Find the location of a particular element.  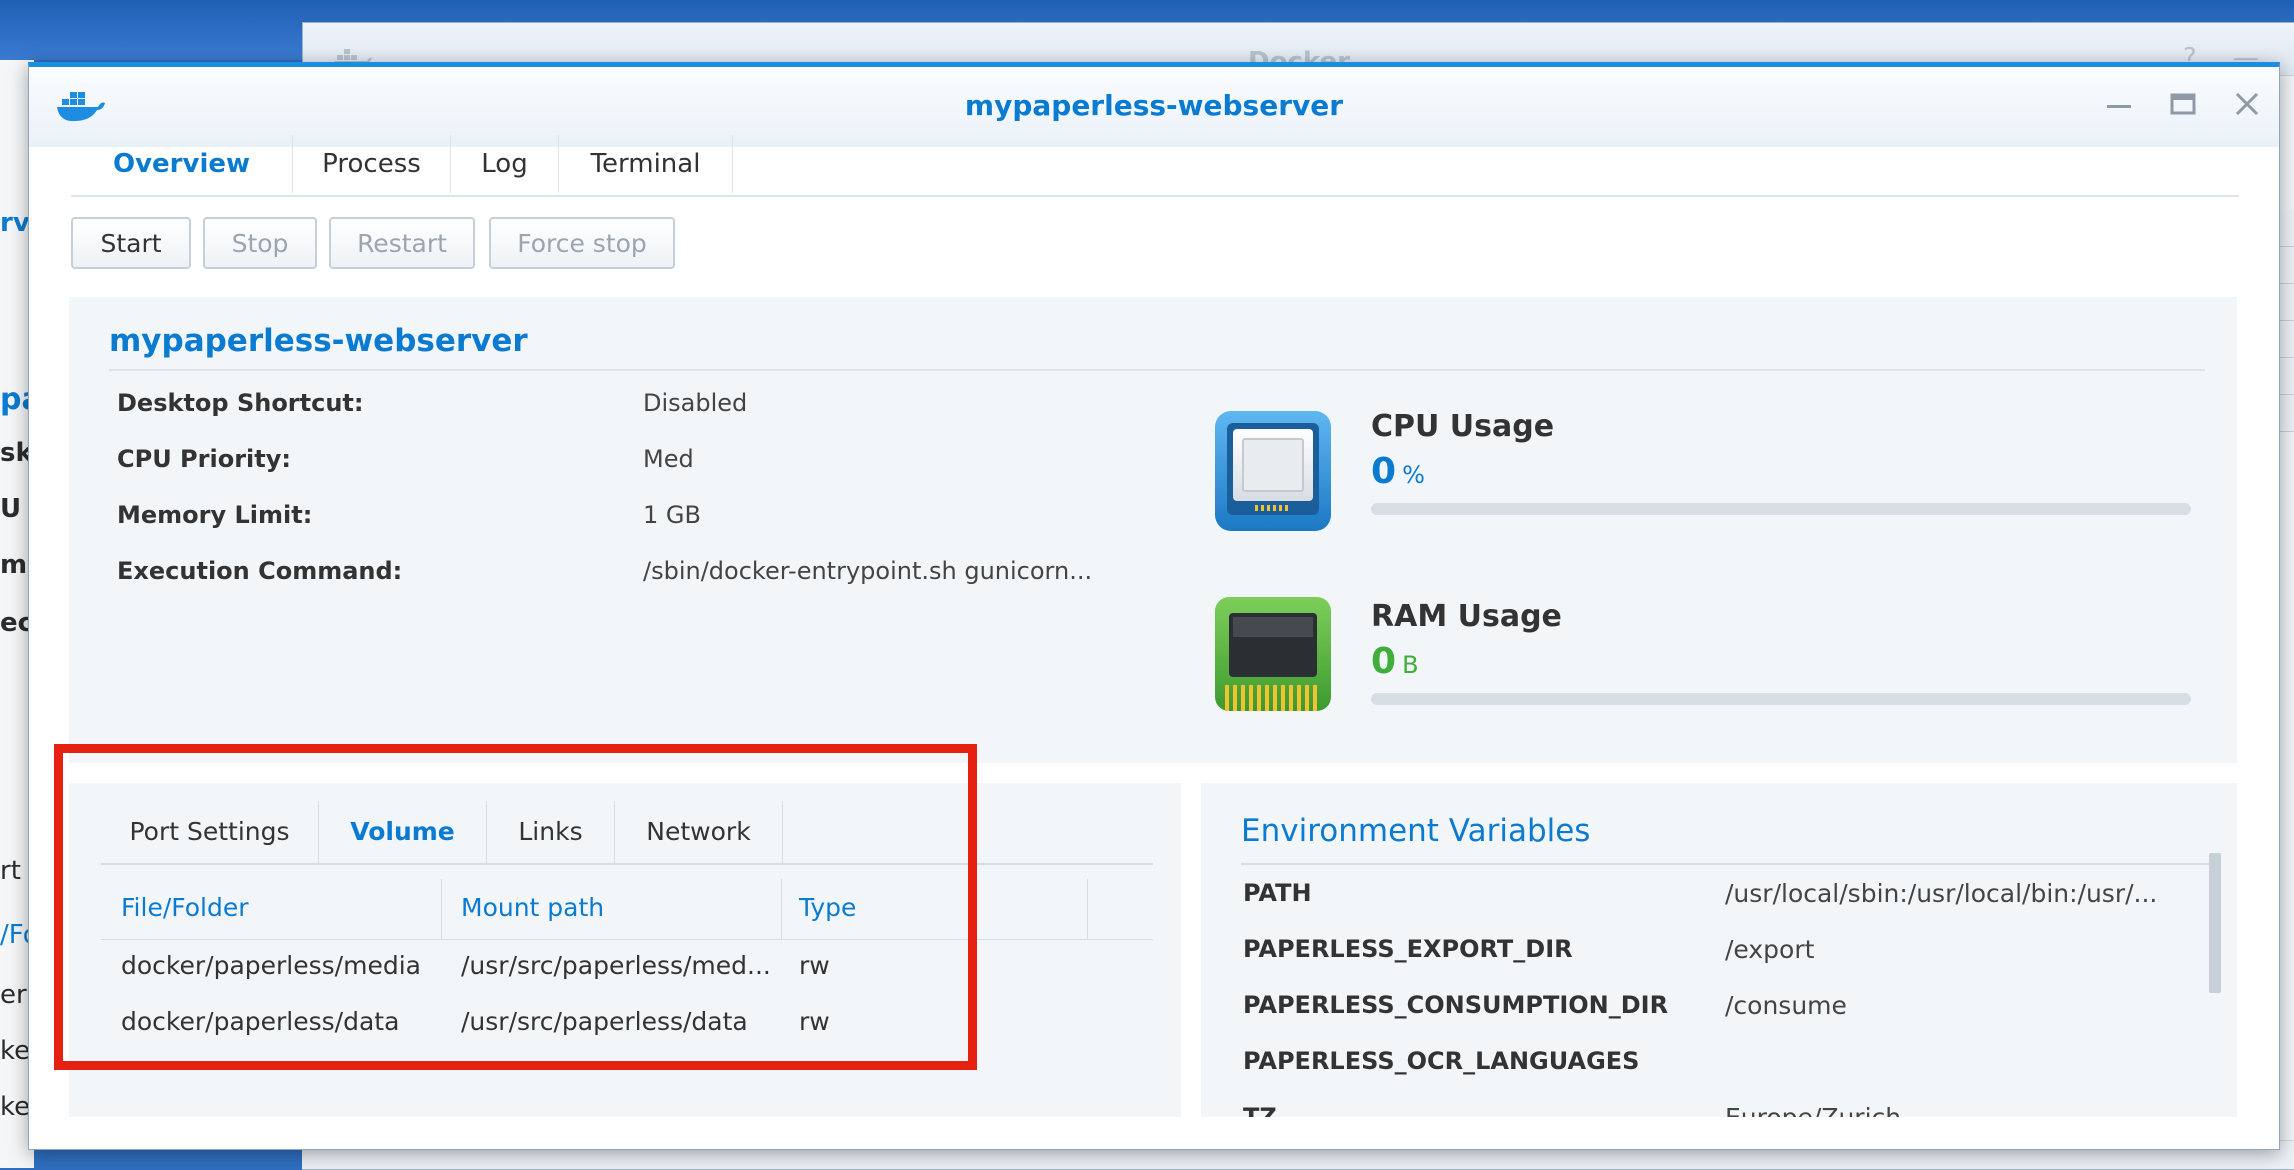

tab-network: Network is located at coordinates (699, 832).